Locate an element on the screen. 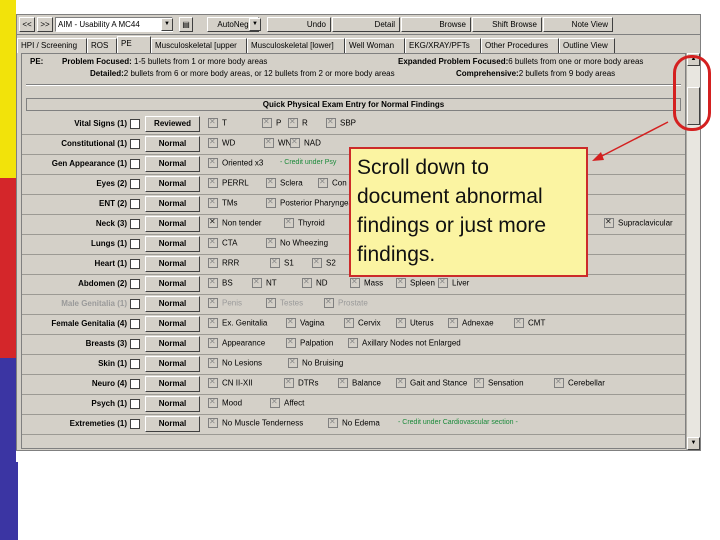  finding-checkbox: Thyroid is located at coordinates (304, 223).